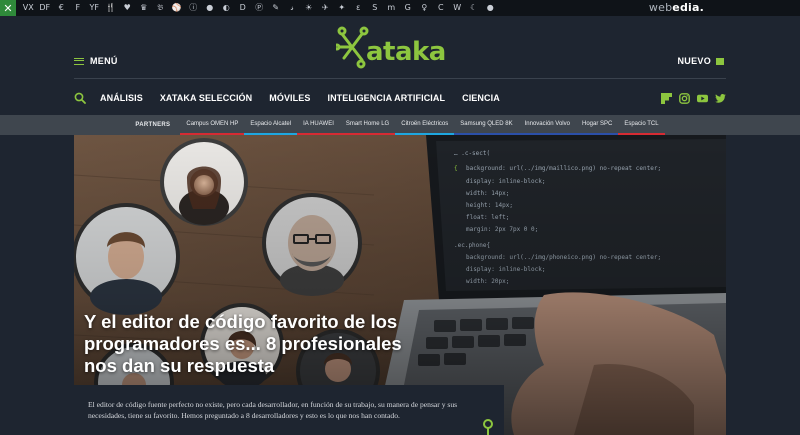 This screenshot has height=435, width=800. I want to click on partner-link: Citroën Eléctricos, so click(425, 125).